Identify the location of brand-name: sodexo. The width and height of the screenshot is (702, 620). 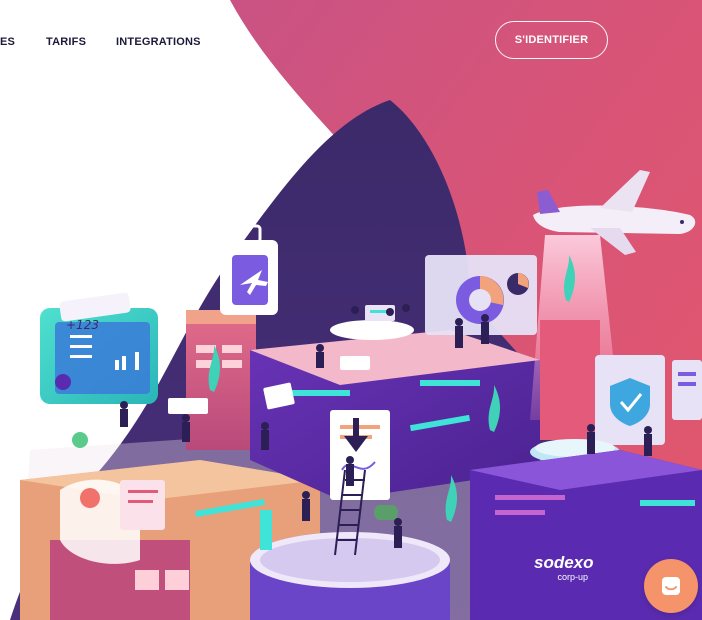
(564, 562).